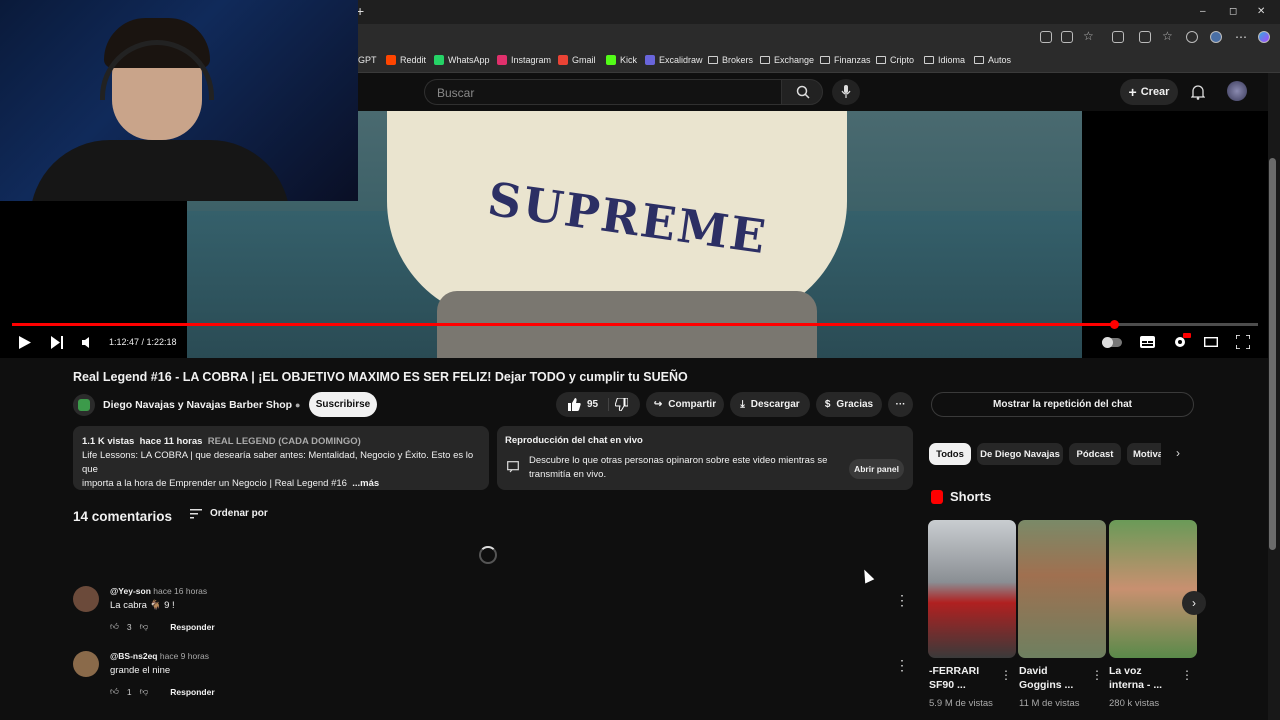 This screenshot has height=720, width=1280. What do you see at coordinates (57, 342) in the screenshot?
I see `next-icon` at bounding box center [57, 342].